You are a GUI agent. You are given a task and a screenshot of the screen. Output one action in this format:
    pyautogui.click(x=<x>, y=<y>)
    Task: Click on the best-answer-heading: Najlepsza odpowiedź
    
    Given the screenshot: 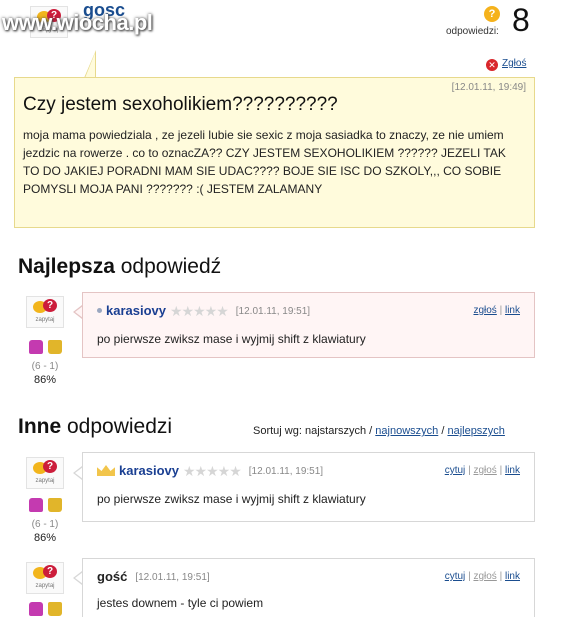 What is the action you would take?
    pyautogui.click(x=119, y=267)
    